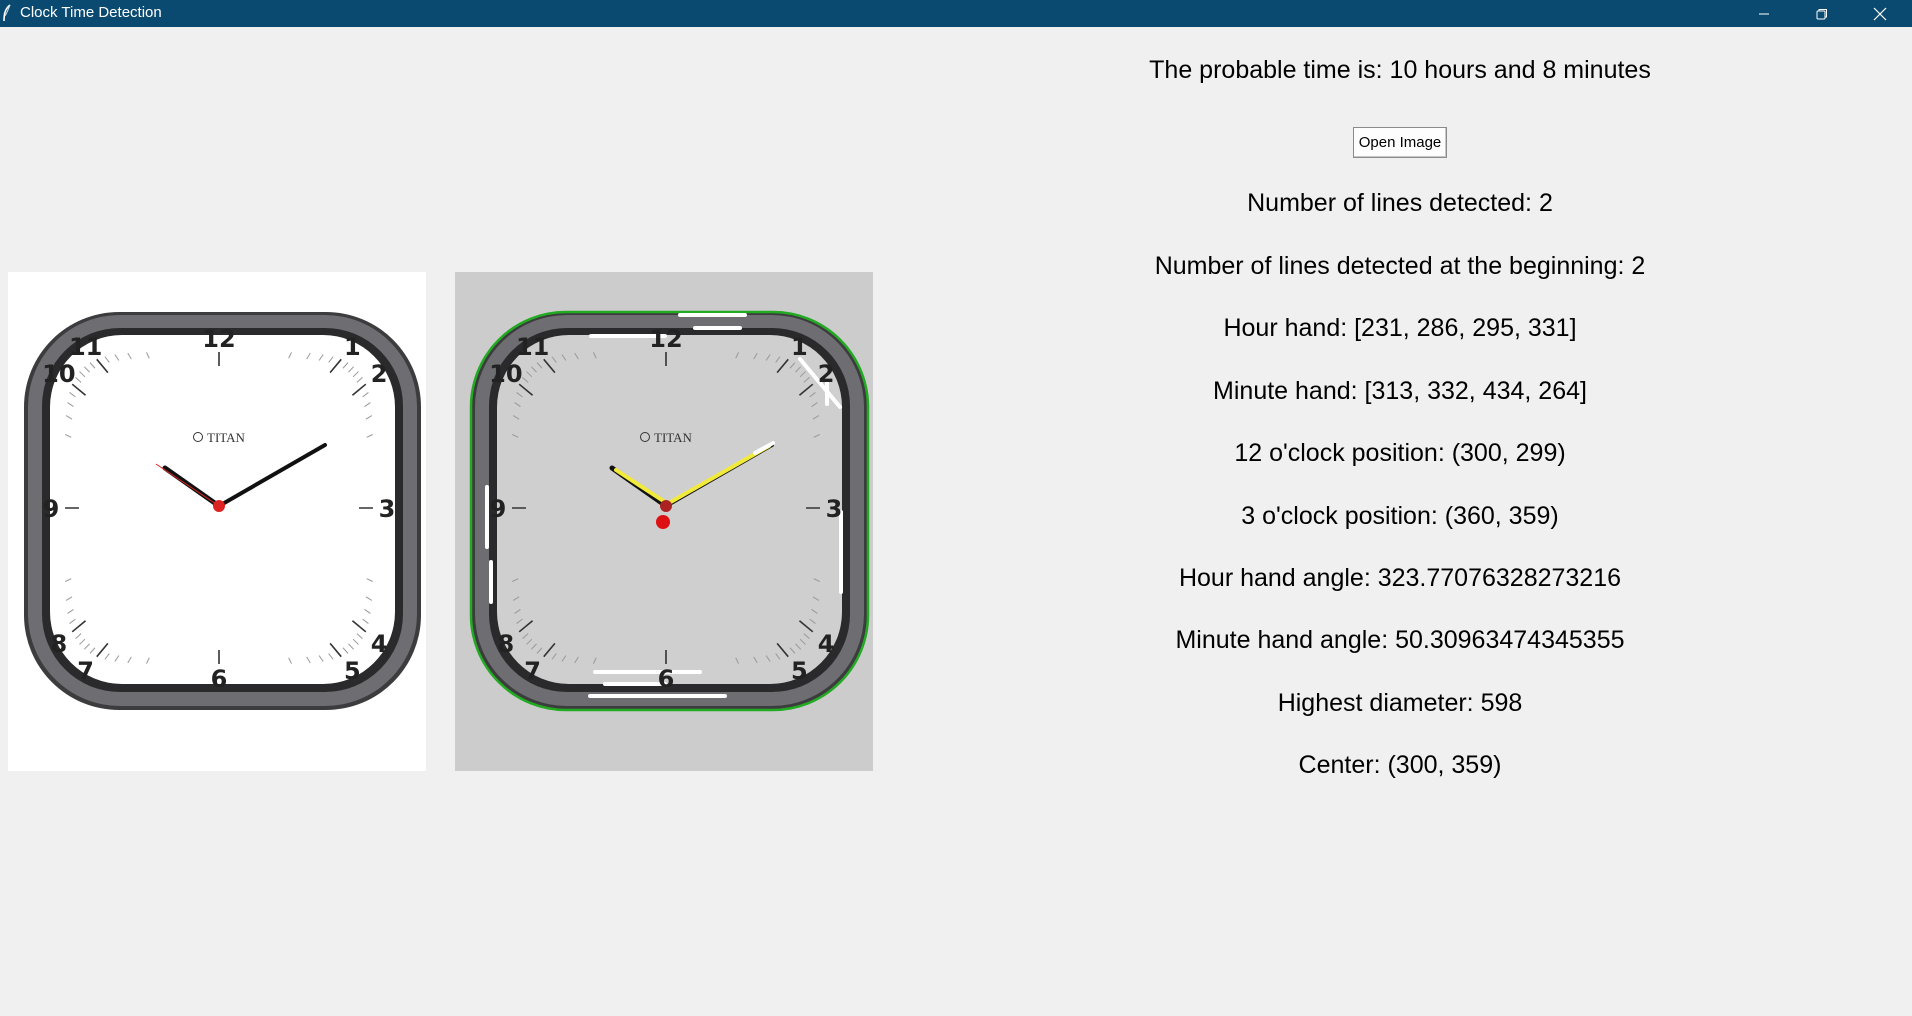  Describe the element at coordinates (956, 13) in the screenshot. I see `title-bar: Clock Time Detection` at that location.